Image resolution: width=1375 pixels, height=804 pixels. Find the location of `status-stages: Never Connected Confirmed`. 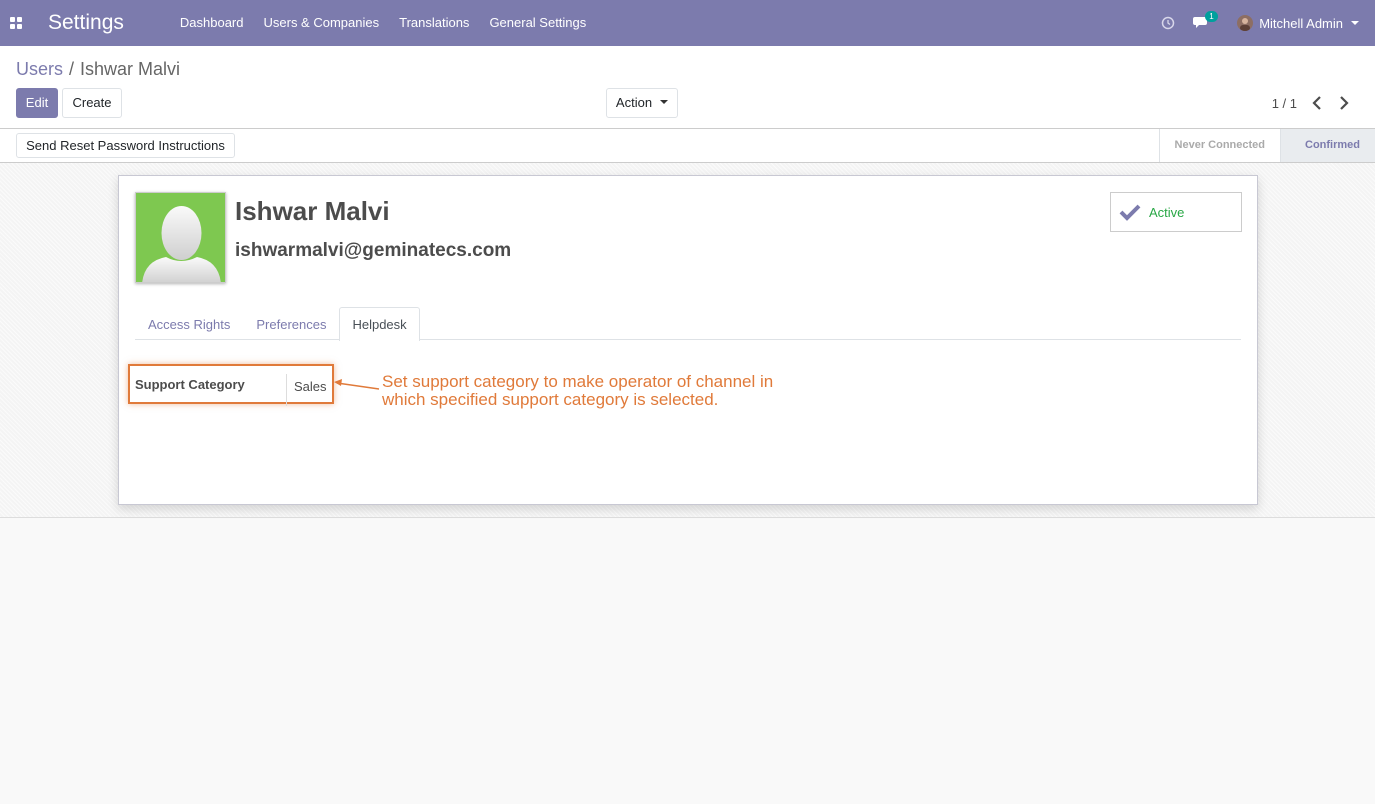

status-stages: Never Connected Confirmed is located at coordinates (1266, 145).